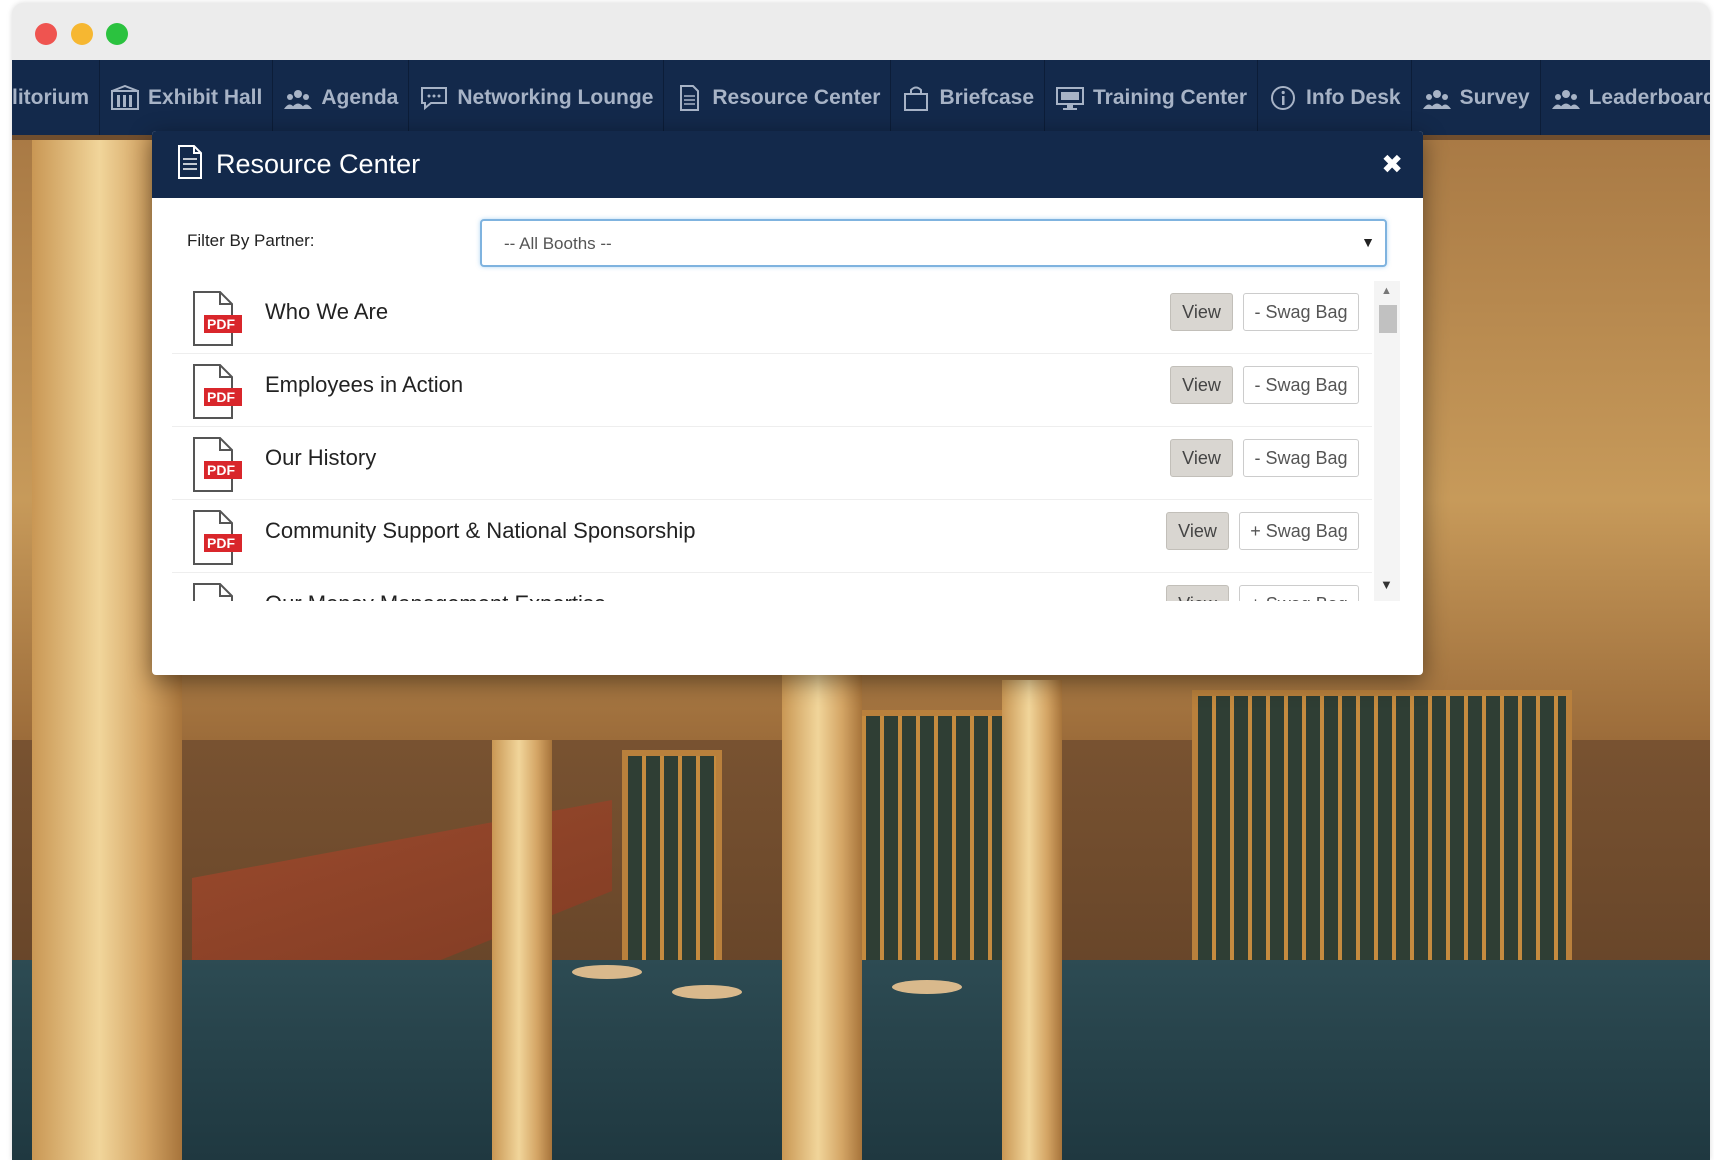 The image size is (1714, 1160). I want to click on nav-item-auditorium: litorium, so click(56, 97).